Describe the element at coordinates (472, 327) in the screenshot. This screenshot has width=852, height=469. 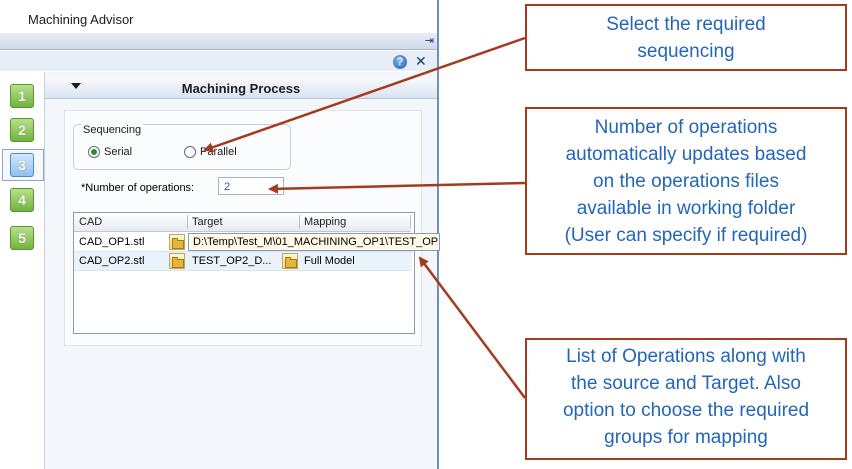
I see `arrow-to-operations-grid` at that location.